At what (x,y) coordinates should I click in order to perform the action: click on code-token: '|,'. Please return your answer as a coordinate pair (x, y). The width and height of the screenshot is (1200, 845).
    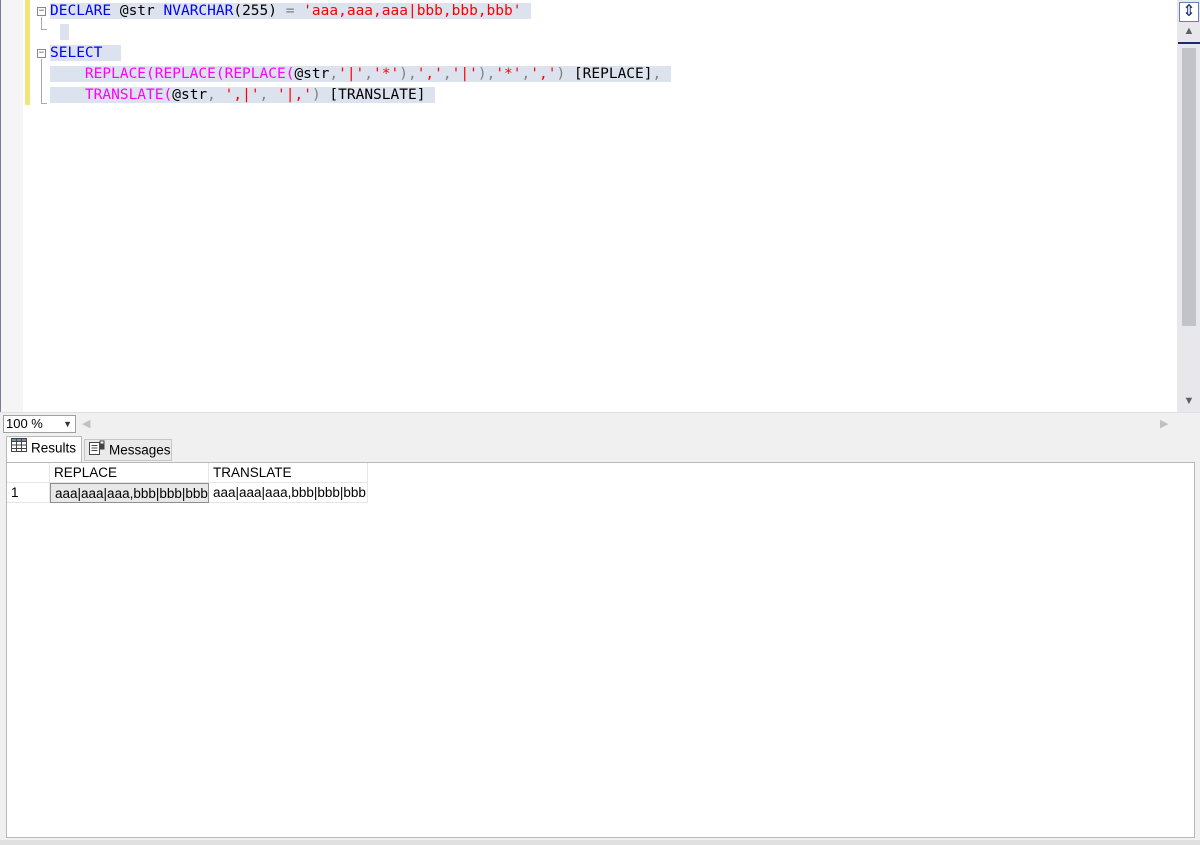
    Looking at the image, I should click on (294, 95).